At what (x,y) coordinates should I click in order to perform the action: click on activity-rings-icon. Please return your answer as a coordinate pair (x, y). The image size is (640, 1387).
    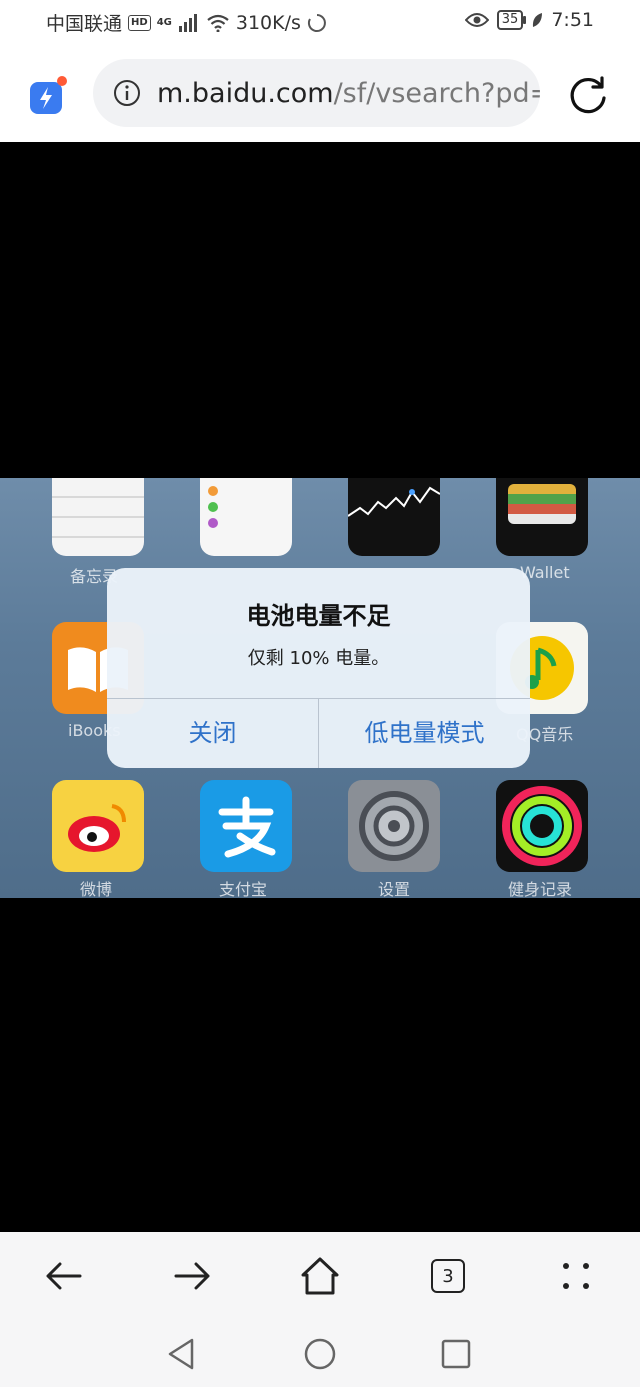
    Looking at the image, I should click on (542, 826).